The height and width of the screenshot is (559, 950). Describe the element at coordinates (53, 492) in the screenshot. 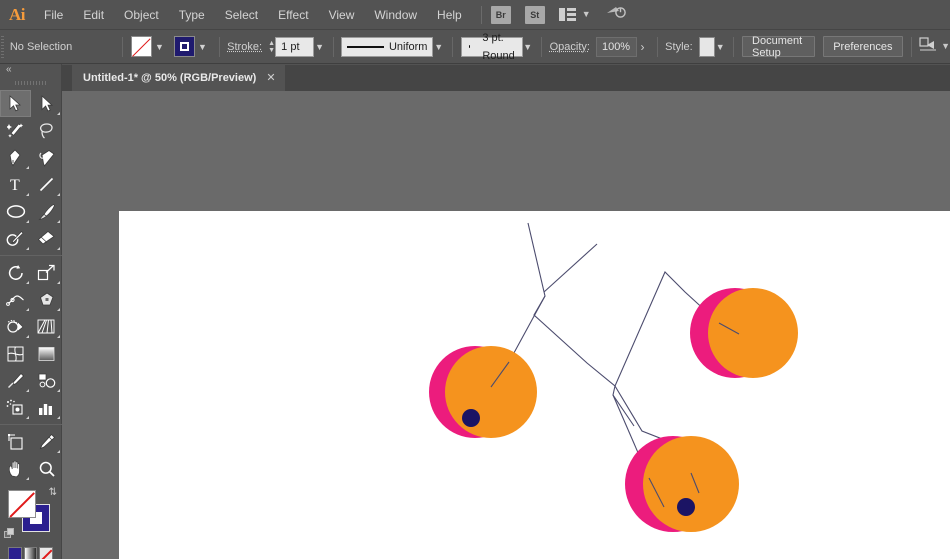

I see `swap-fill-stroke-icon: ⇅` at that location.